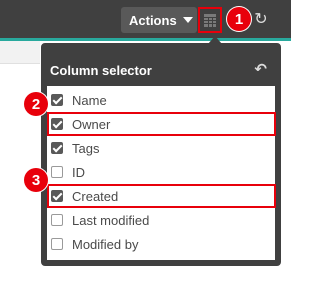  I want to click on option-owner: Owner, so click(161, 124).